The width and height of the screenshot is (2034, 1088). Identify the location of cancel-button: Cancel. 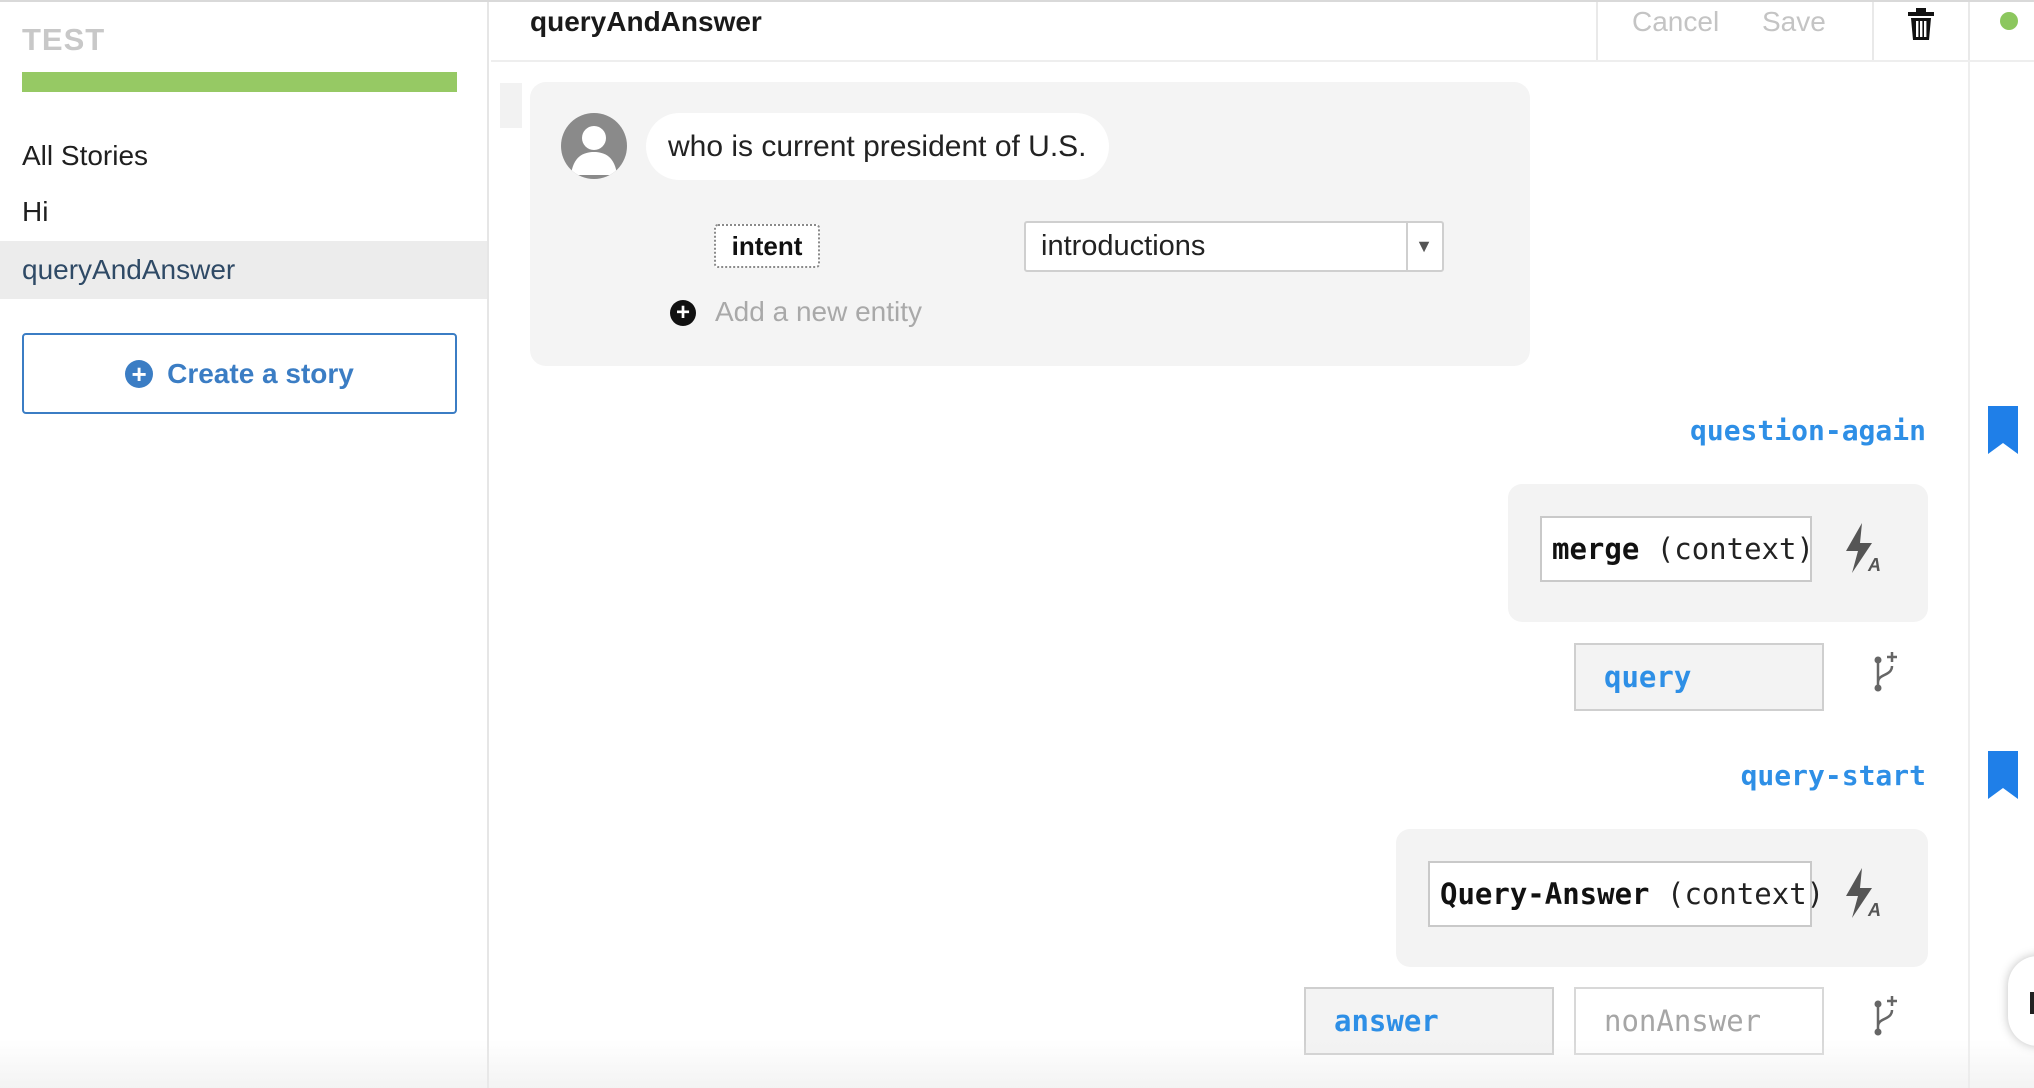
(1675, 22).